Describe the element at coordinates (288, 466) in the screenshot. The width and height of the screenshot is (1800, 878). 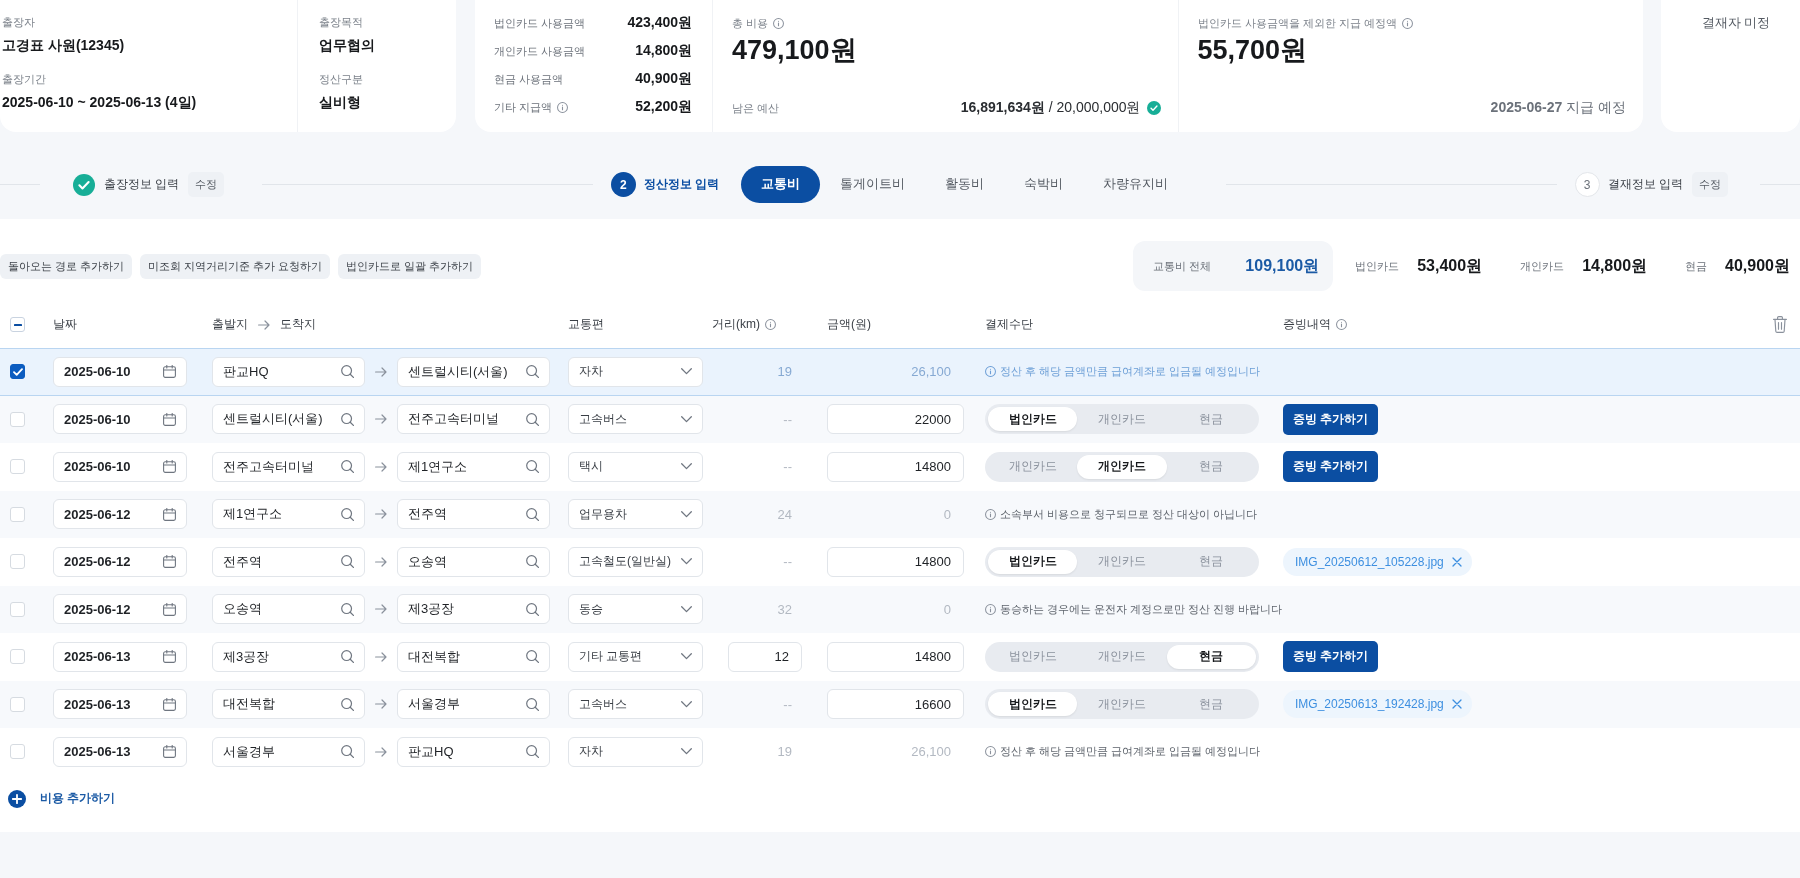
I see `origin-field: 전주고속터미널` at that location.